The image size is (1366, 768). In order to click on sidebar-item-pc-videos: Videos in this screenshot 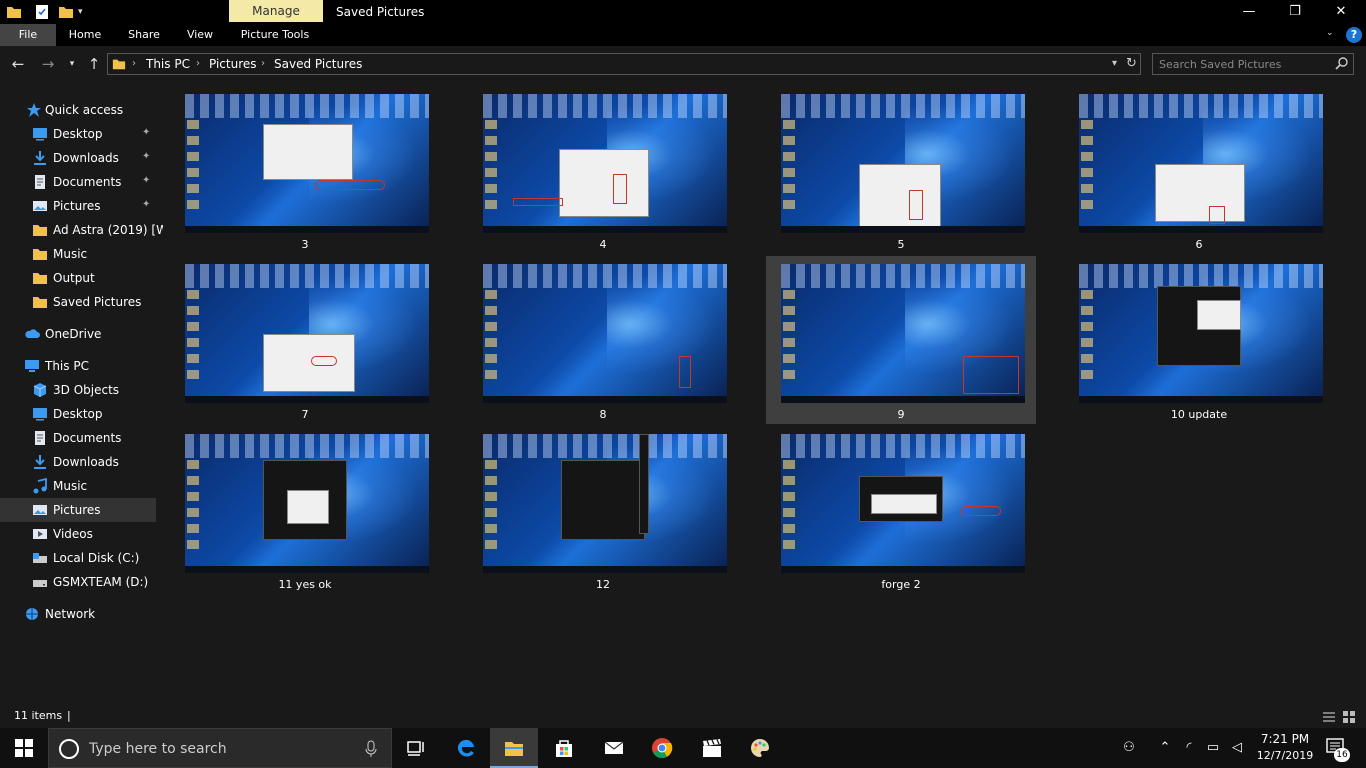, I will do `click(78, 534)`.